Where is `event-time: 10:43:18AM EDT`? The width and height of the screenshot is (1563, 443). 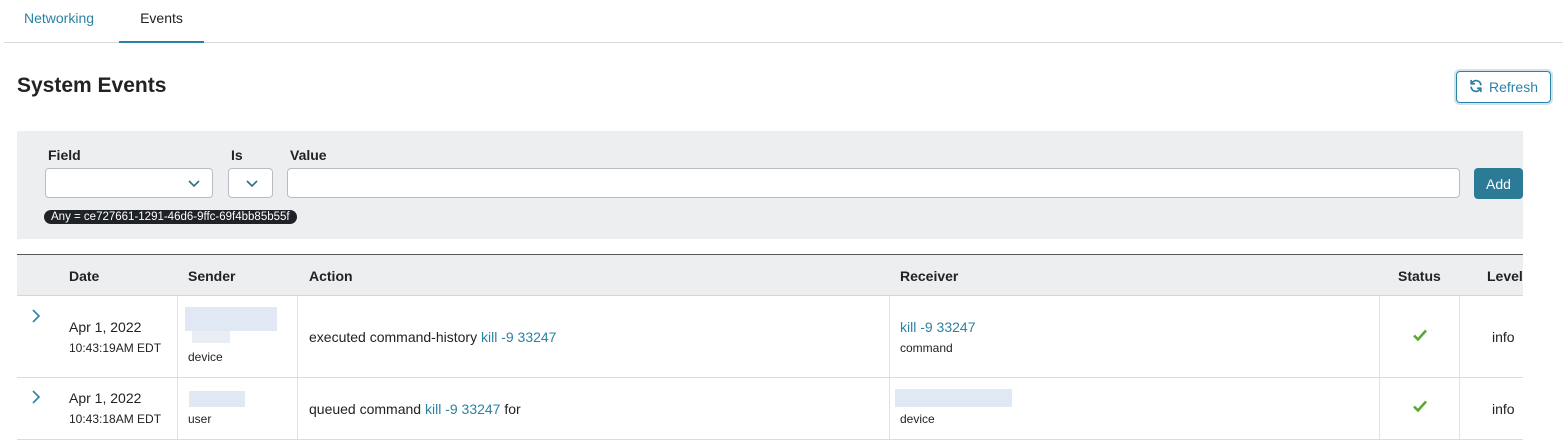
event-time: 10:43:18AM EDT is located at coordinates (115, 419).